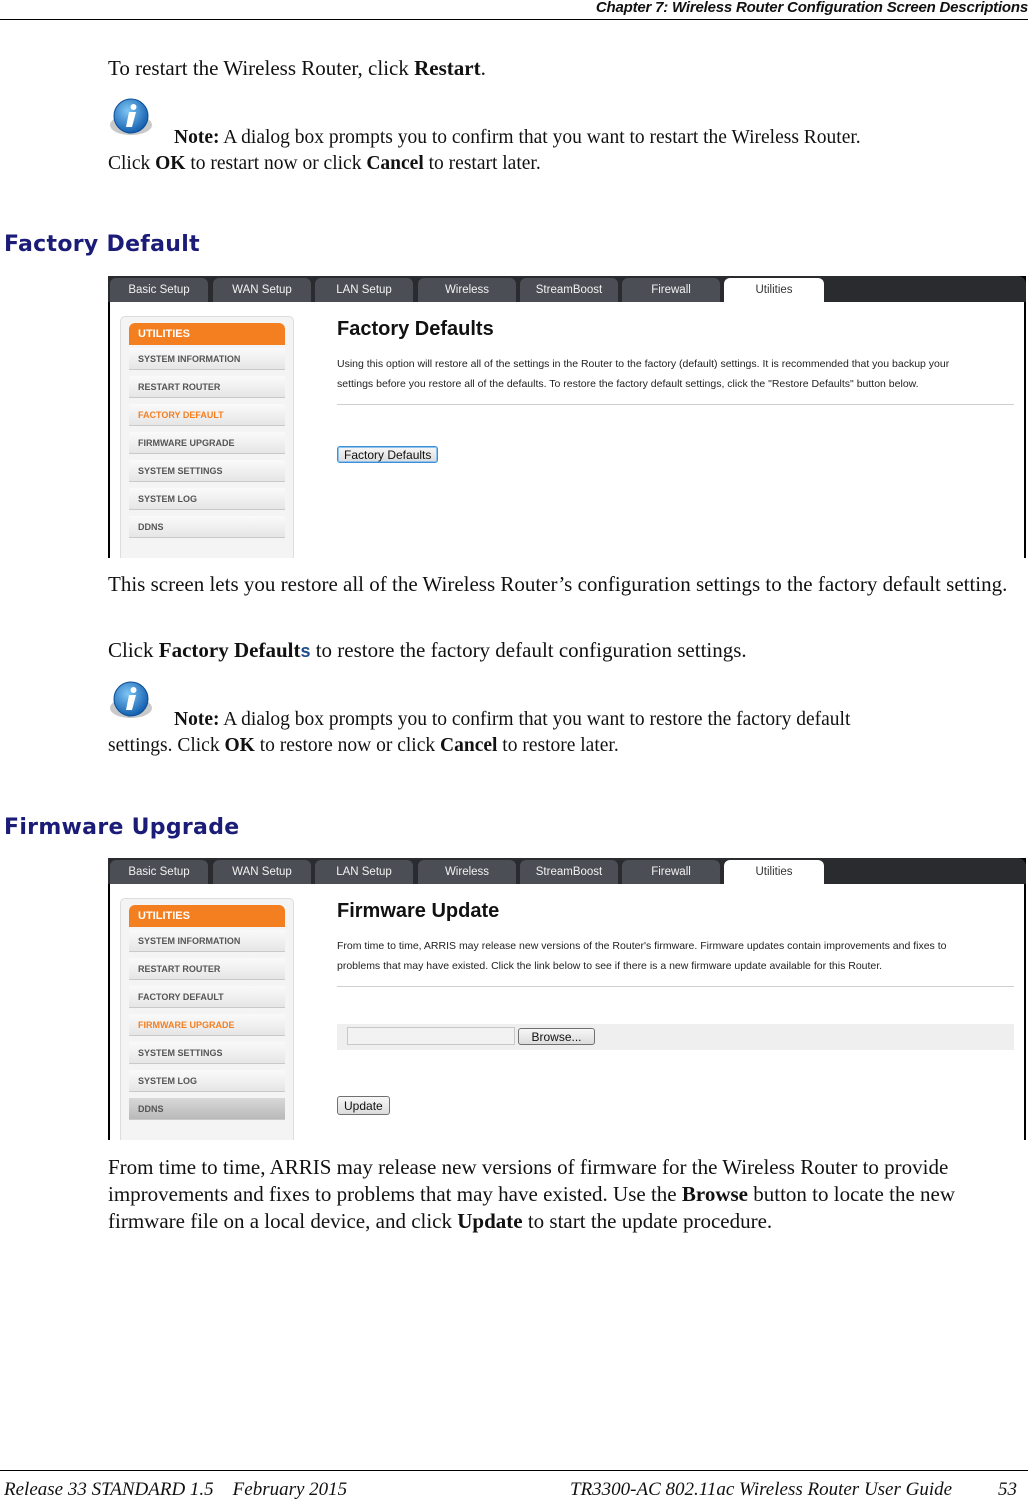  I want to click on section-title-factory-default: Factory Default, so click(102, 244).